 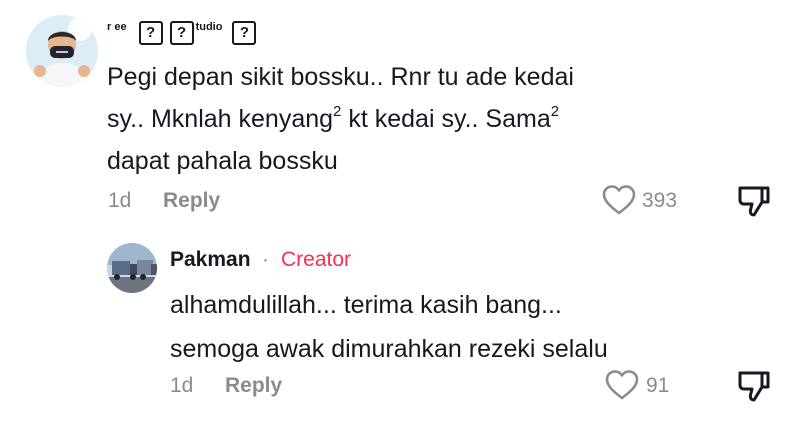 What do you see at coordinates (120, 200) in the screenshot?
I see `comment-timestamp: 1d` at bounding box center [120, 200].